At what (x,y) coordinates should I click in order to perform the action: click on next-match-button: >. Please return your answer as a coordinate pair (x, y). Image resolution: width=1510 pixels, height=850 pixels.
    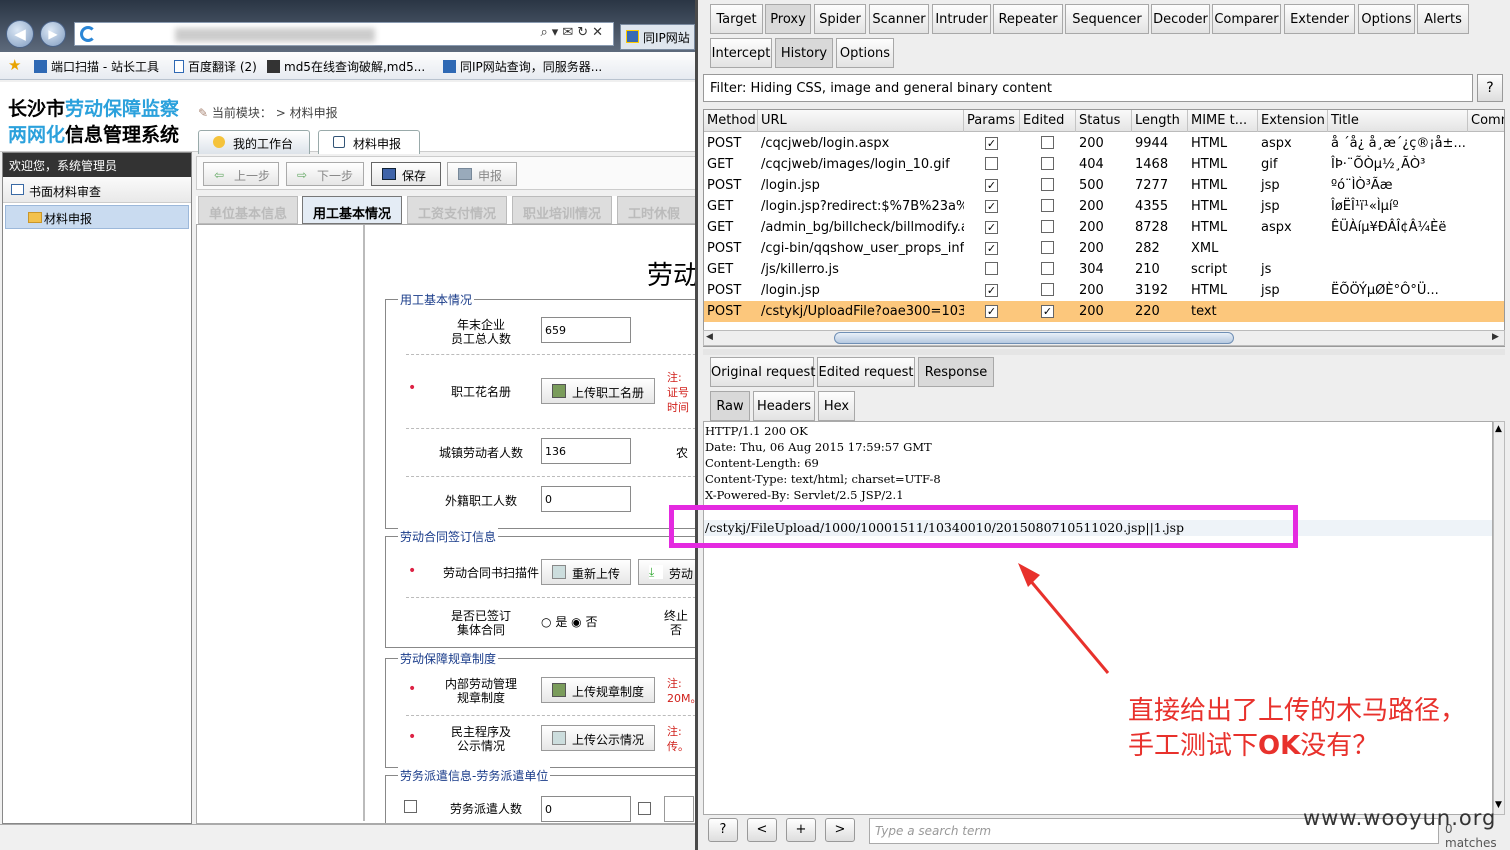
    Looking at the image, I should click on (840, 830).